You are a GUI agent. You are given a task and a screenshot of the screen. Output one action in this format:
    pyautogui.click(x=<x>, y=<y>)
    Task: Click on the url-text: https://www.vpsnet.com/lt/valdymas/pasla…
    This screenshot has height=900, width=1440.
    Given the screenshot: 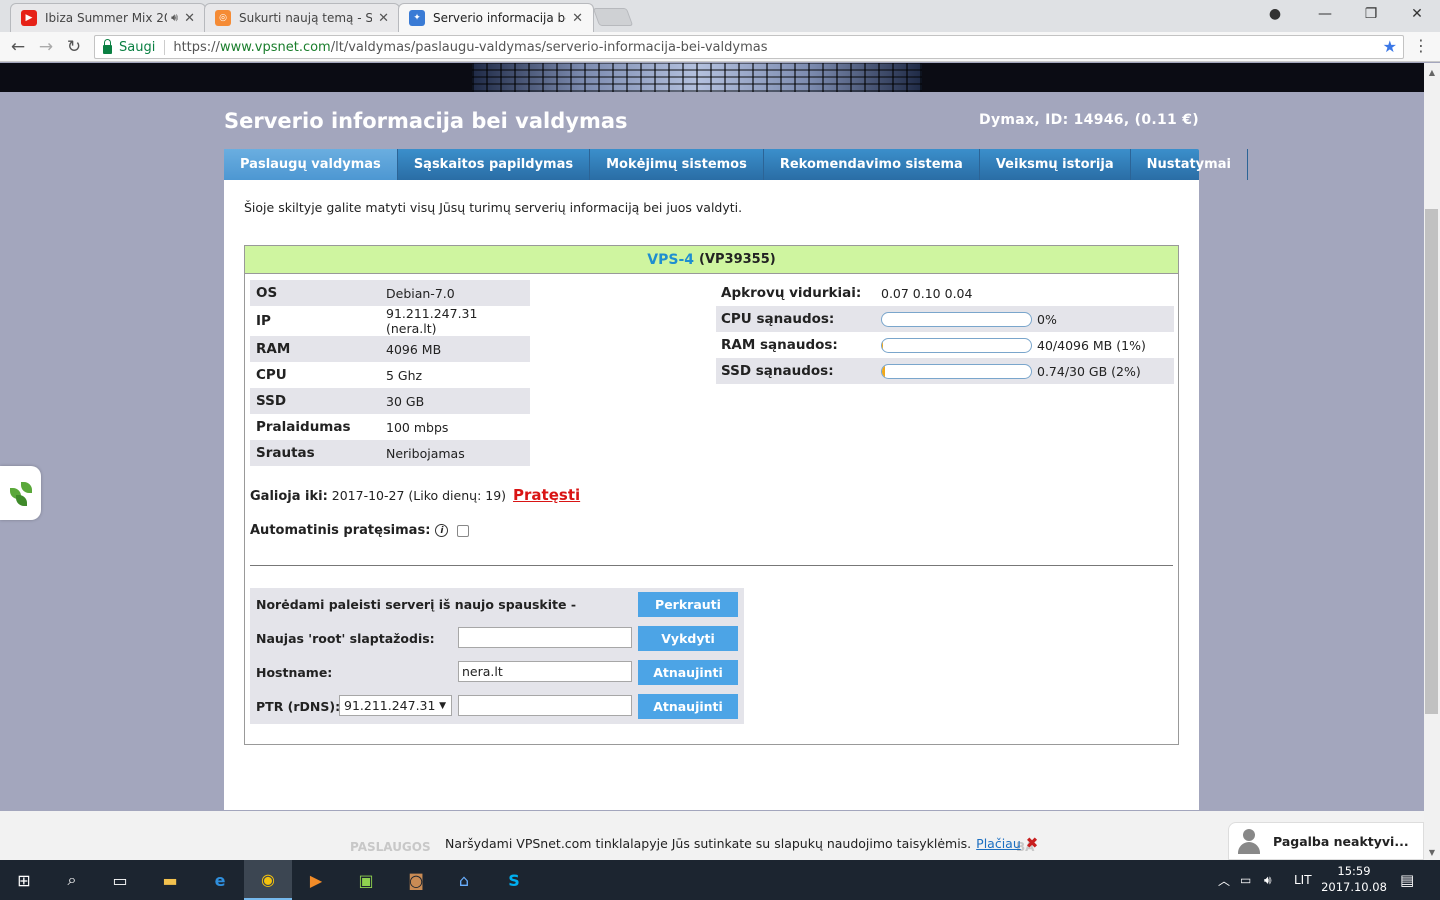 What is the action you would take?
    pyautogui.click(x=470, y=47)
    